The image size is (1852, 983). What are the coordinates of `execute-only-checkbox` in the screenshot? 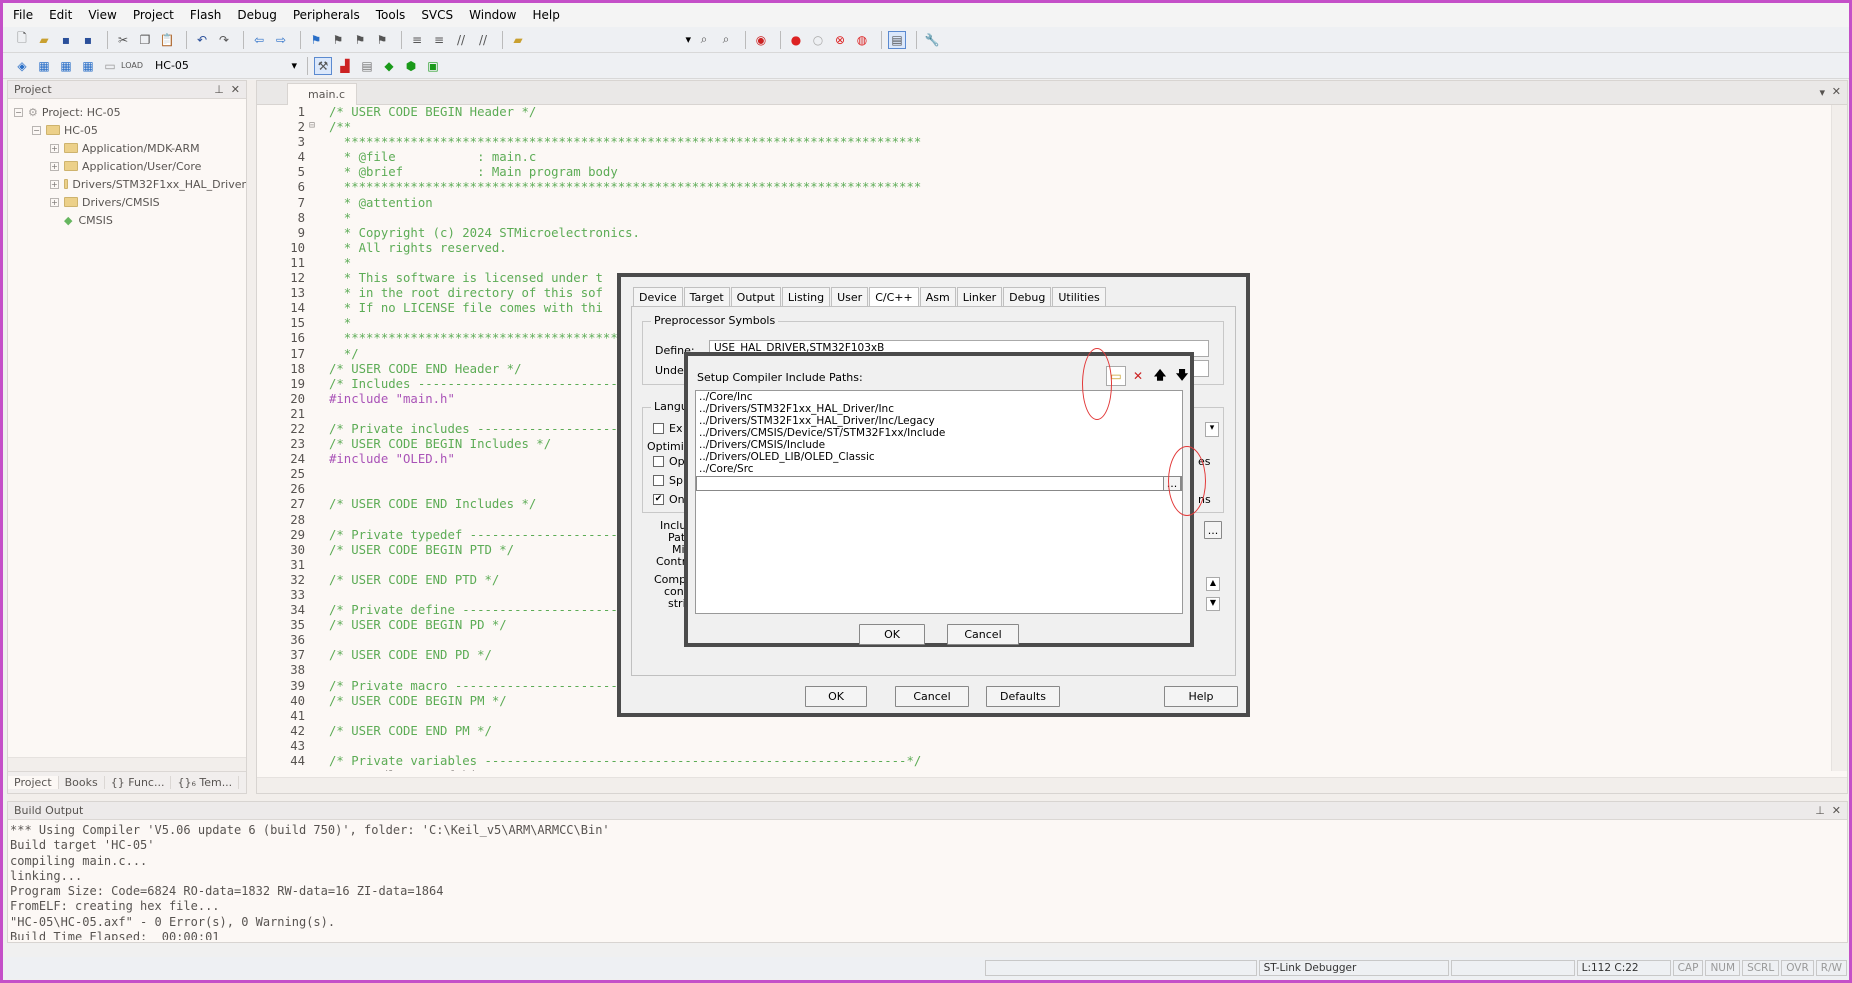 It's located at (658, 428).